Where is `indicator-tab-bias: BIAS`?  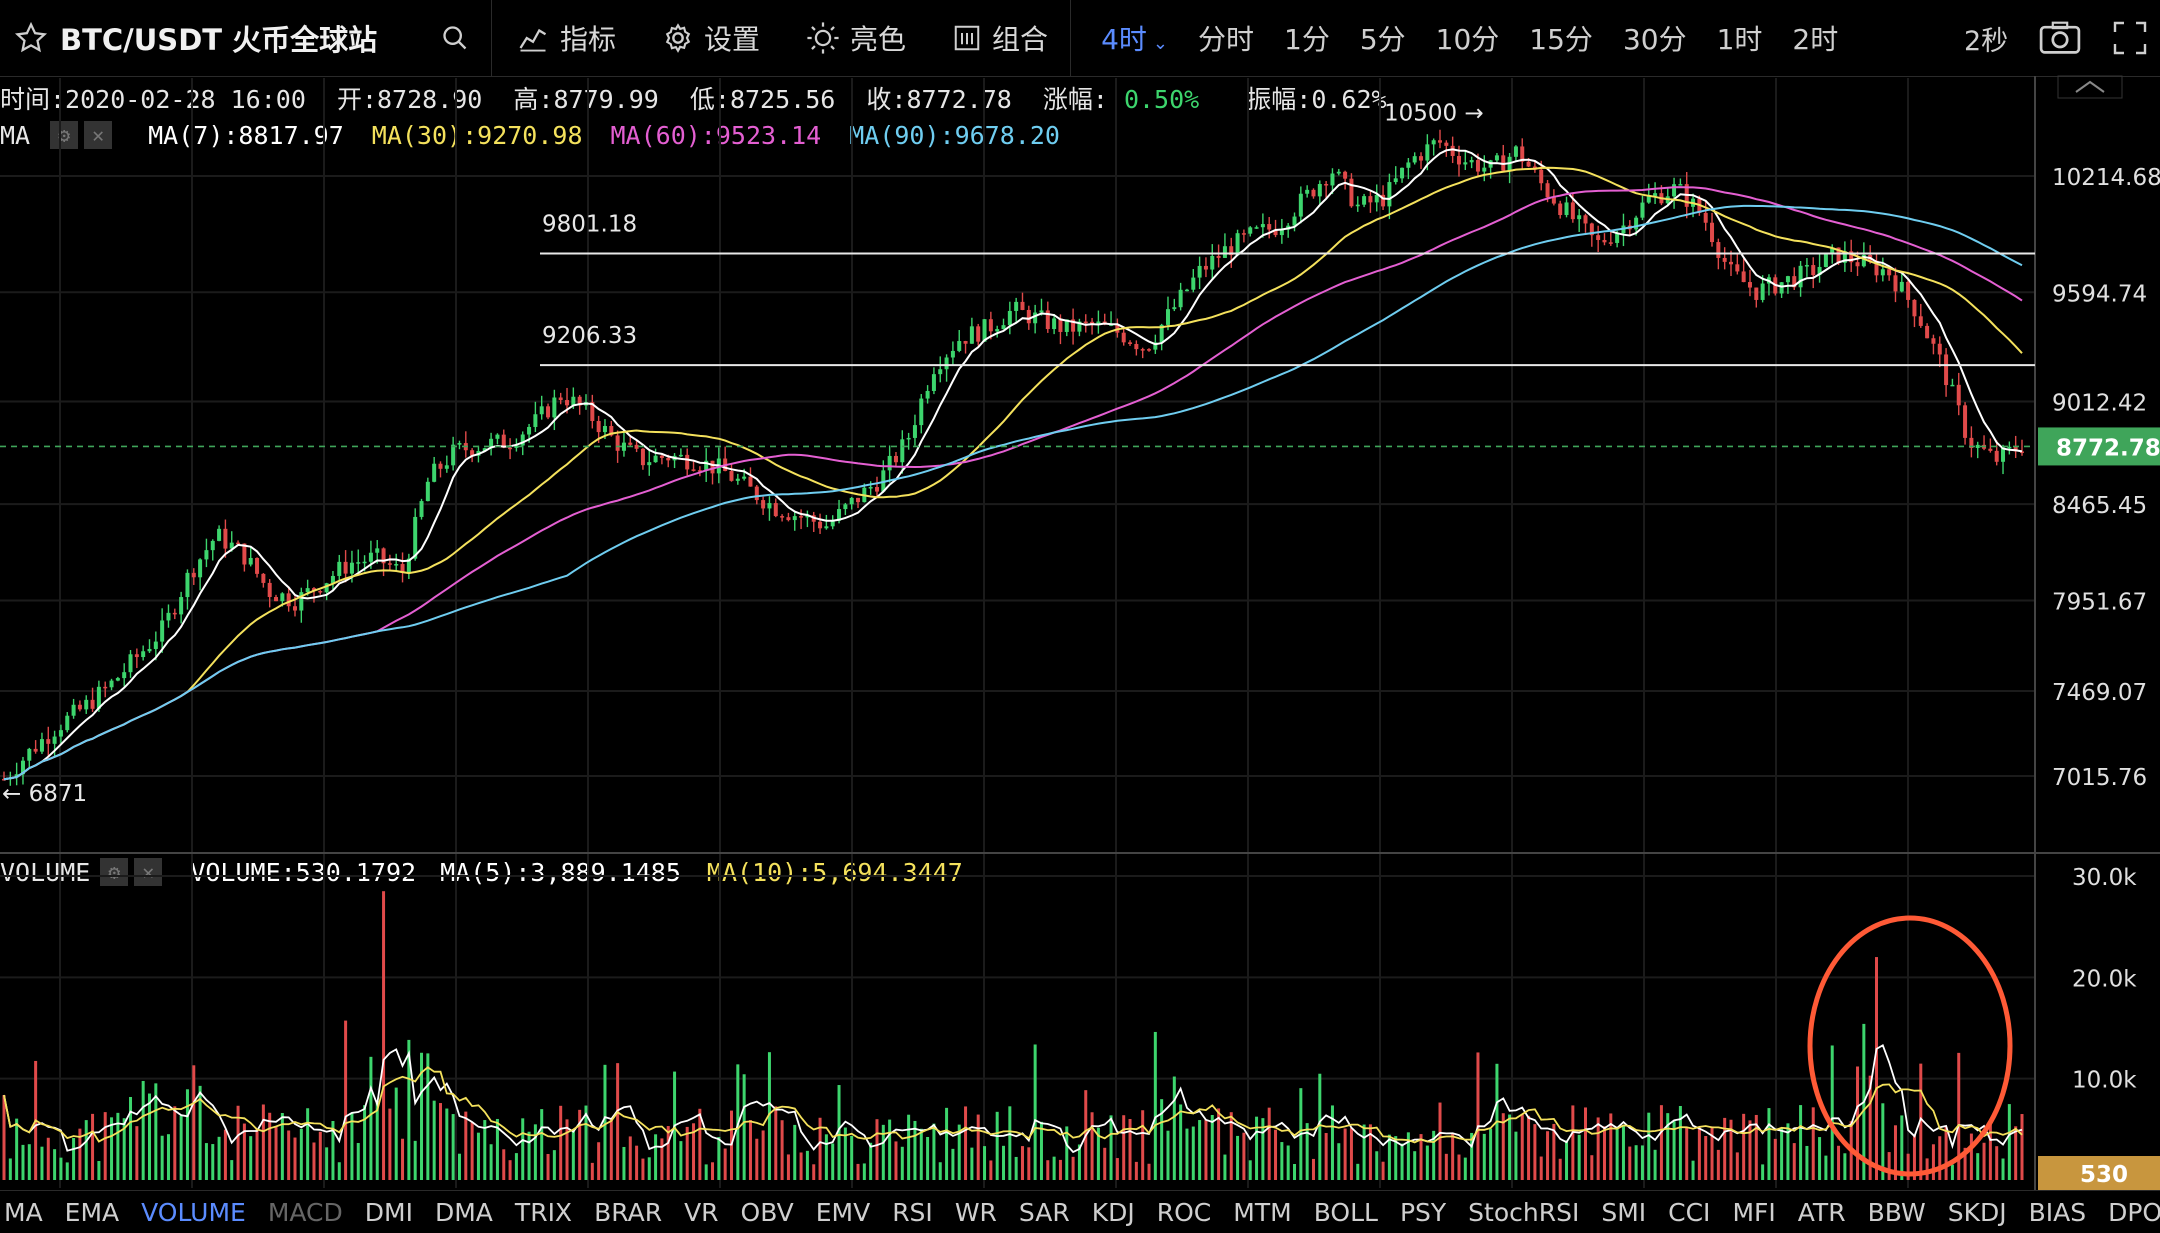 indicator-tab-bias: BIAS is located at coordinates (2058, 1212).